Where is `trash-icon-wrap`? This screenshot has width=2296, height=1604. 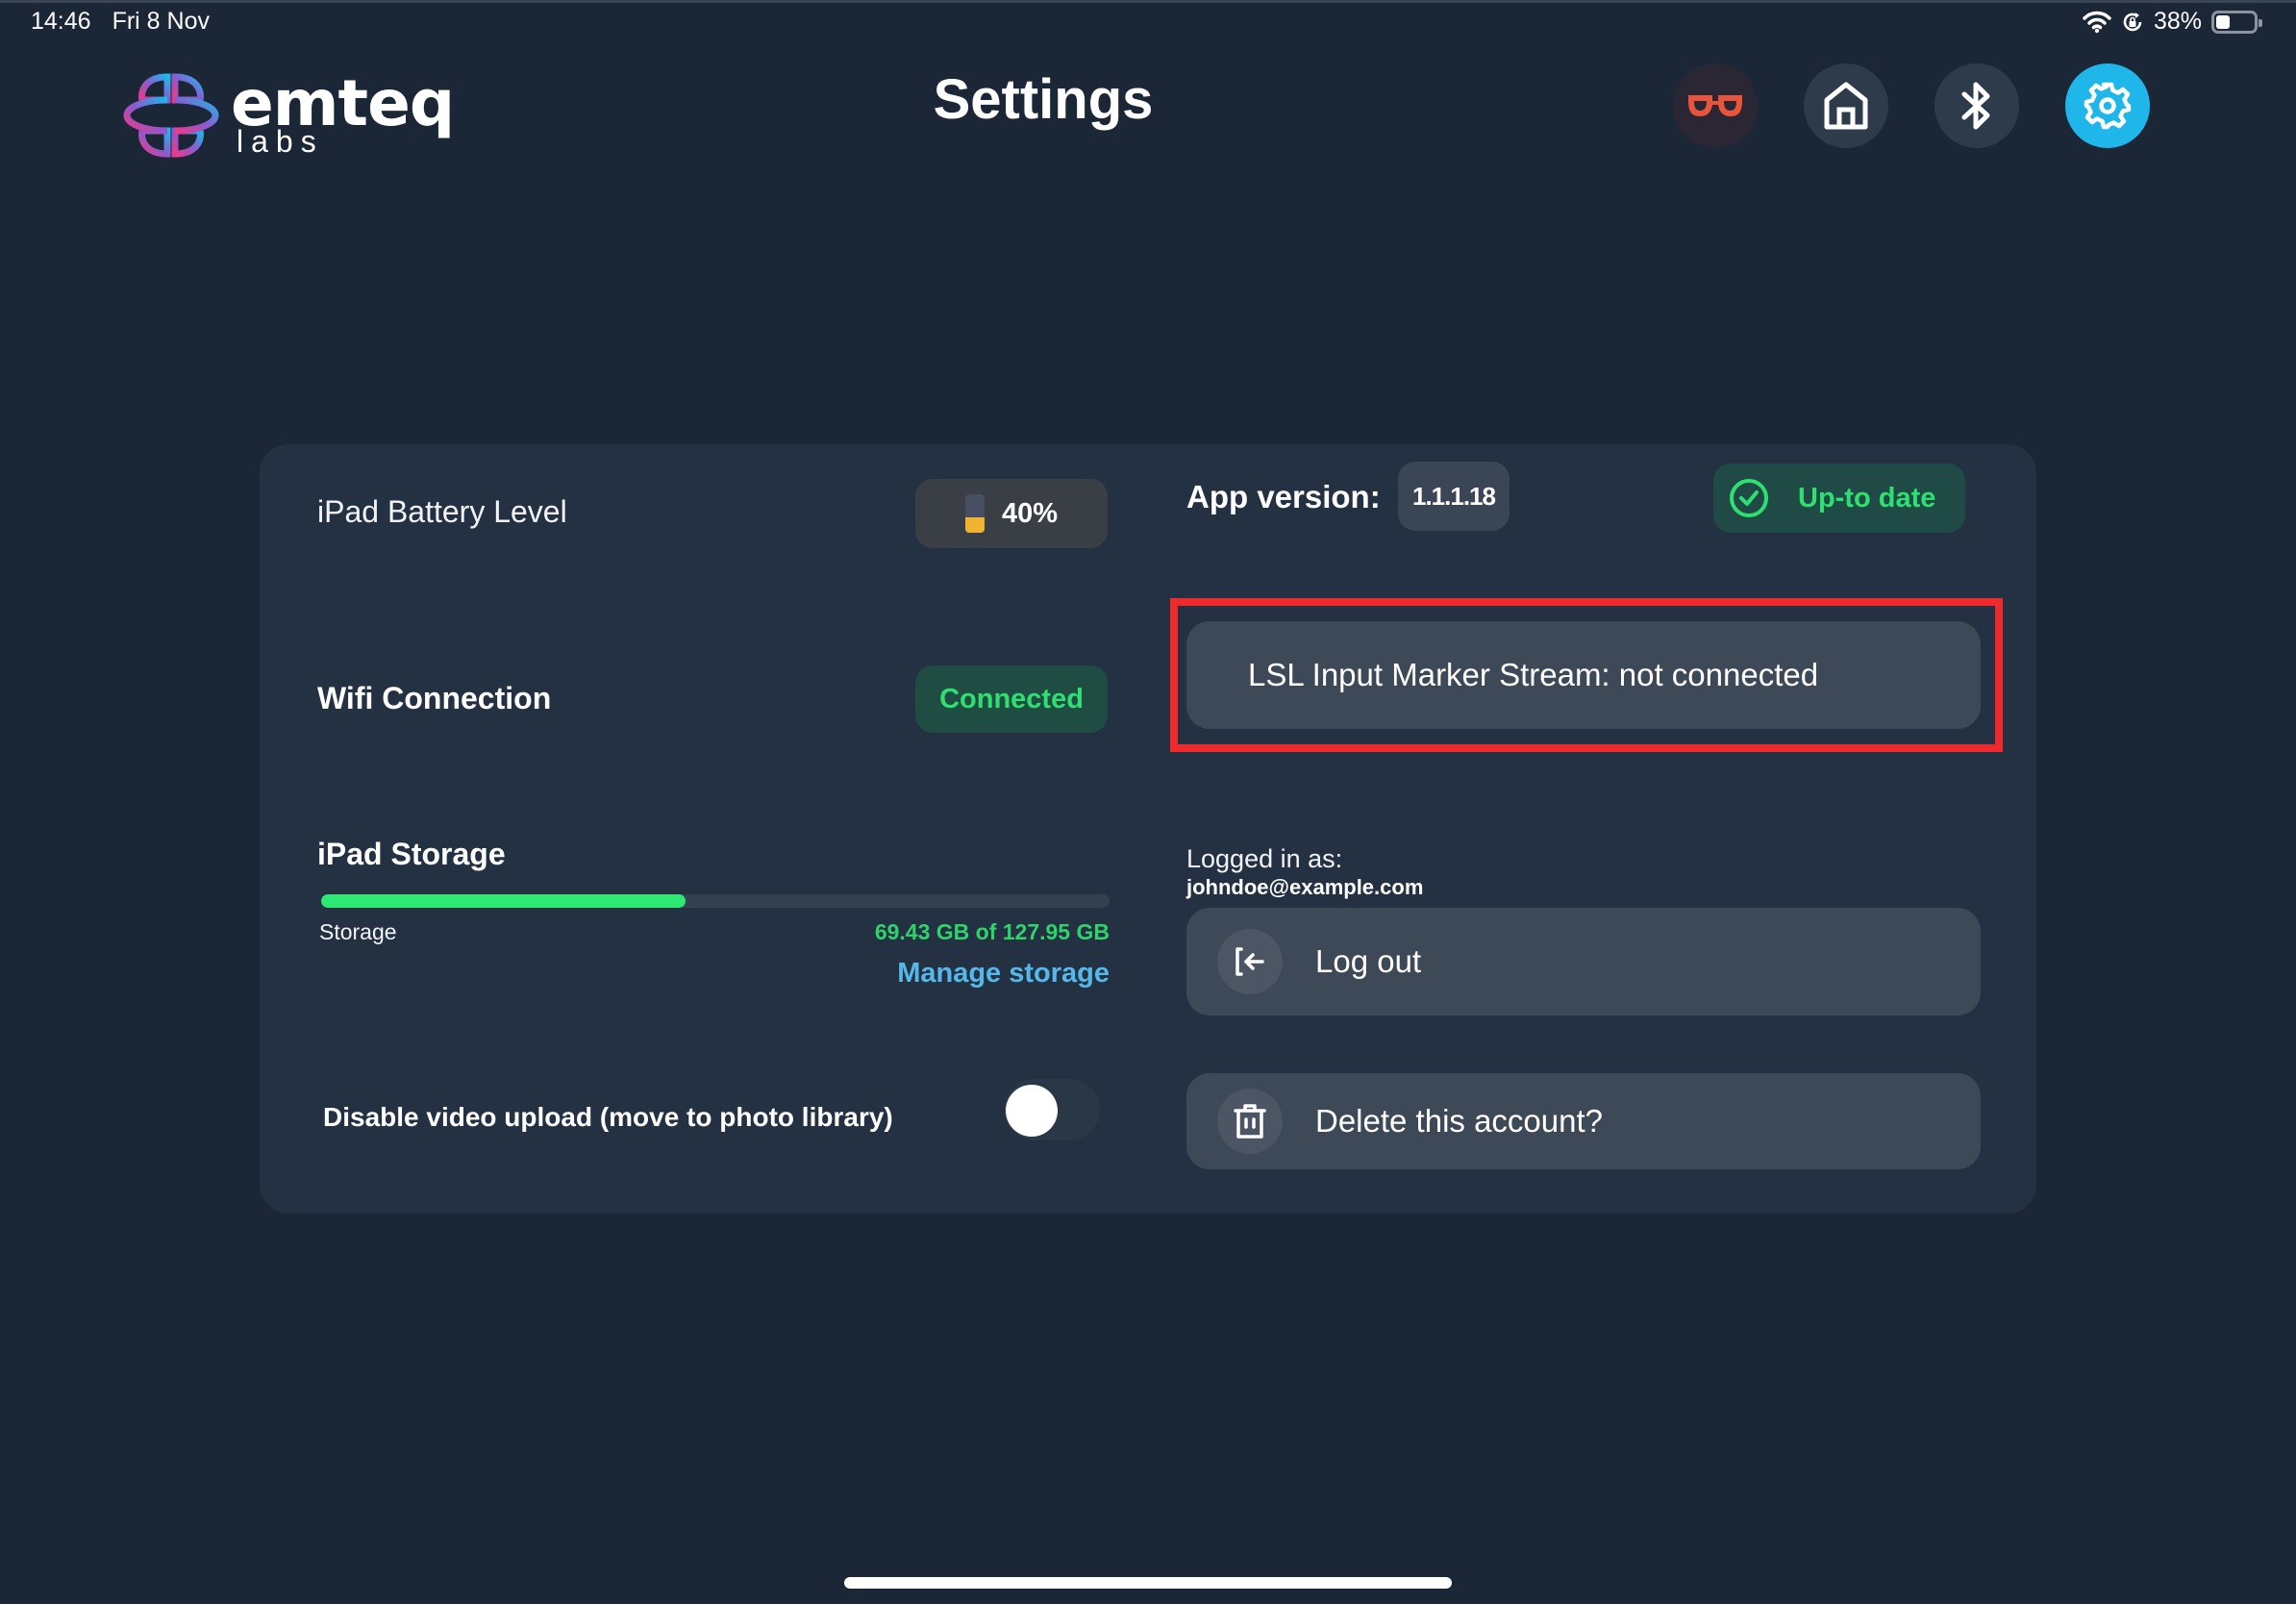 trash-icon-wrap is located at coordinates (1250, 1121).